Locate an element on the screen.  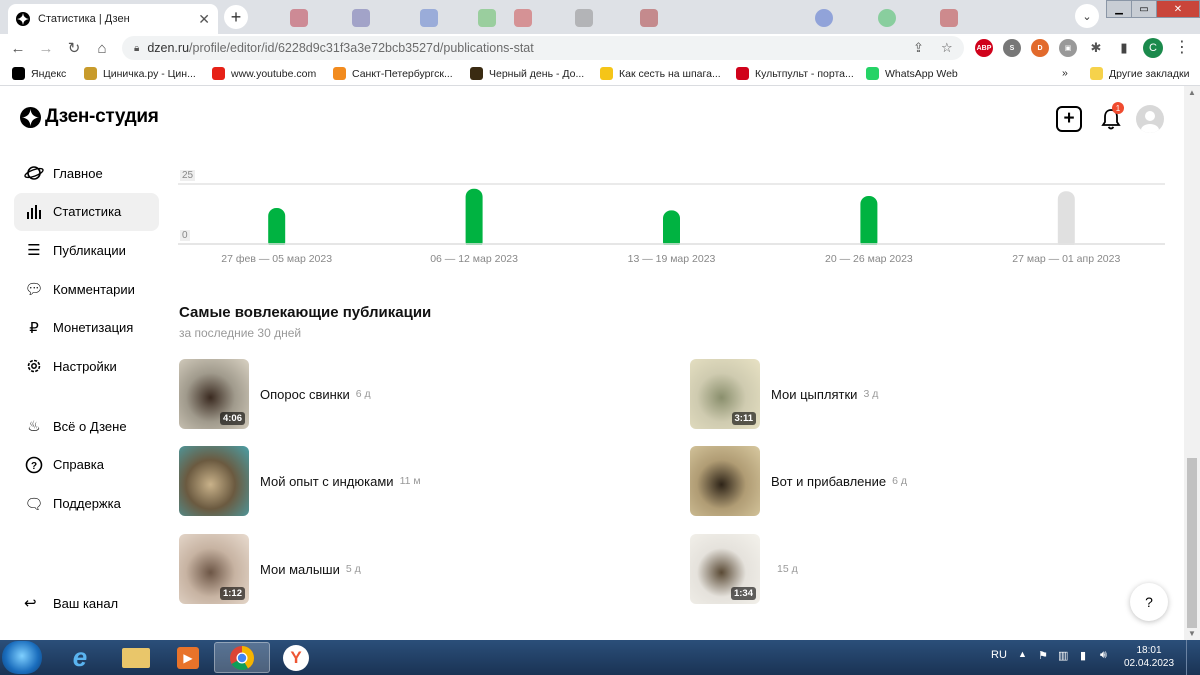
scrollbar-thumb is located at coordinates (1192, 543).